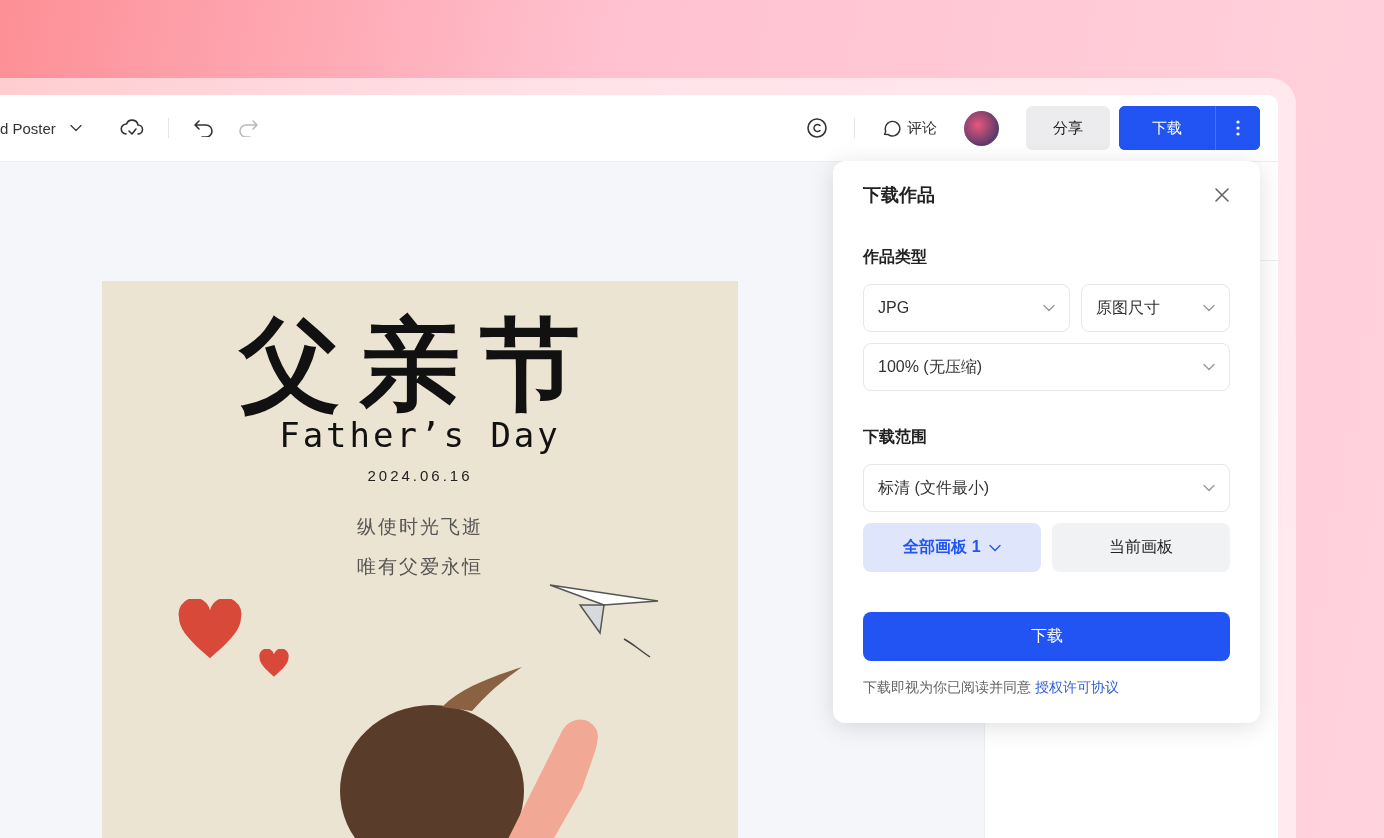 The width and height of the screenshot is (1384, 838). Describe the element at coordinates (1155, 308) in the screenshot. I see `dropdown-select: 原图尺寸` at that location.